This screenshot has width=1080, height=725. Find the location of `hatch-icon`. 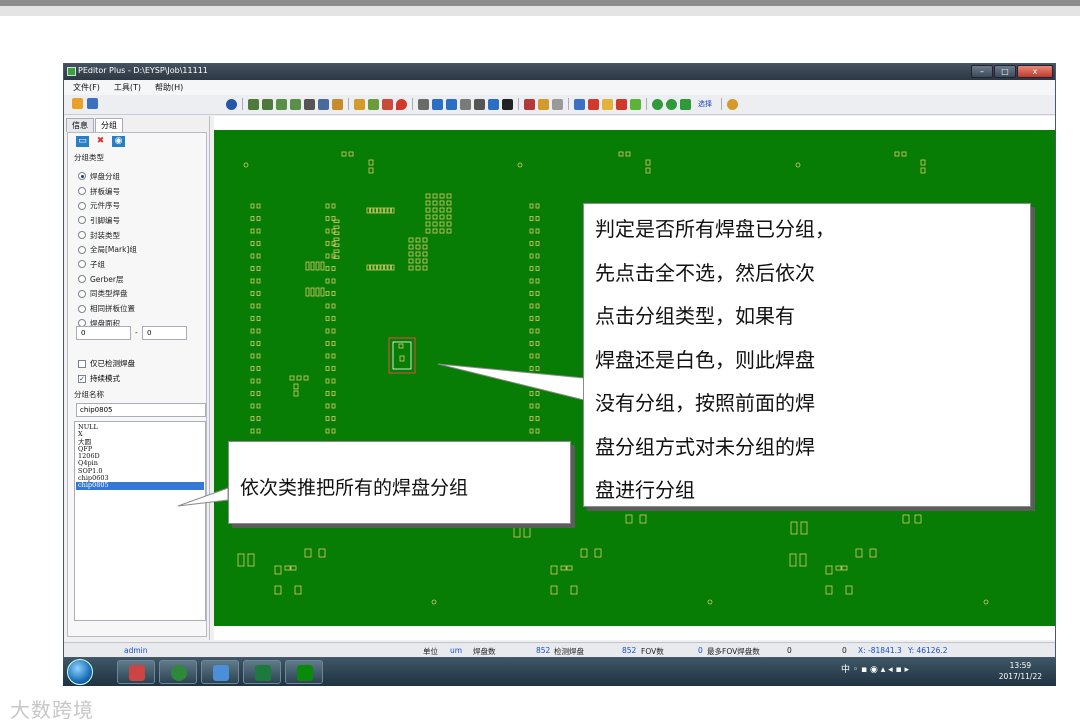

hatch-icon is located at coordinates (557, 104).